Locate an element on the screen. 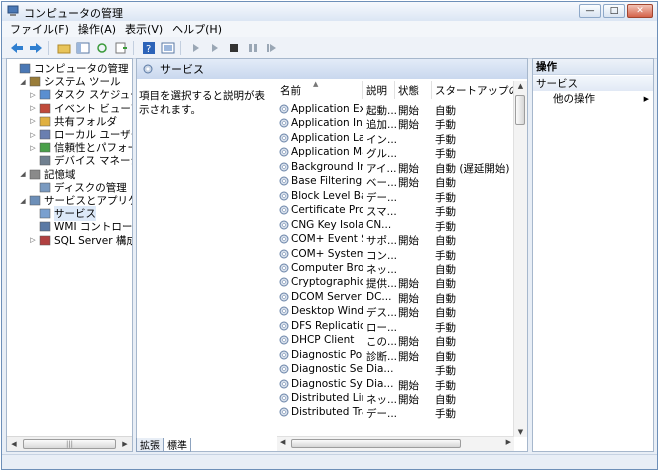 The image size is (661, 474). list-horizontal-scrollbar: ◀ ▶ is located at coordinates (395, 443).